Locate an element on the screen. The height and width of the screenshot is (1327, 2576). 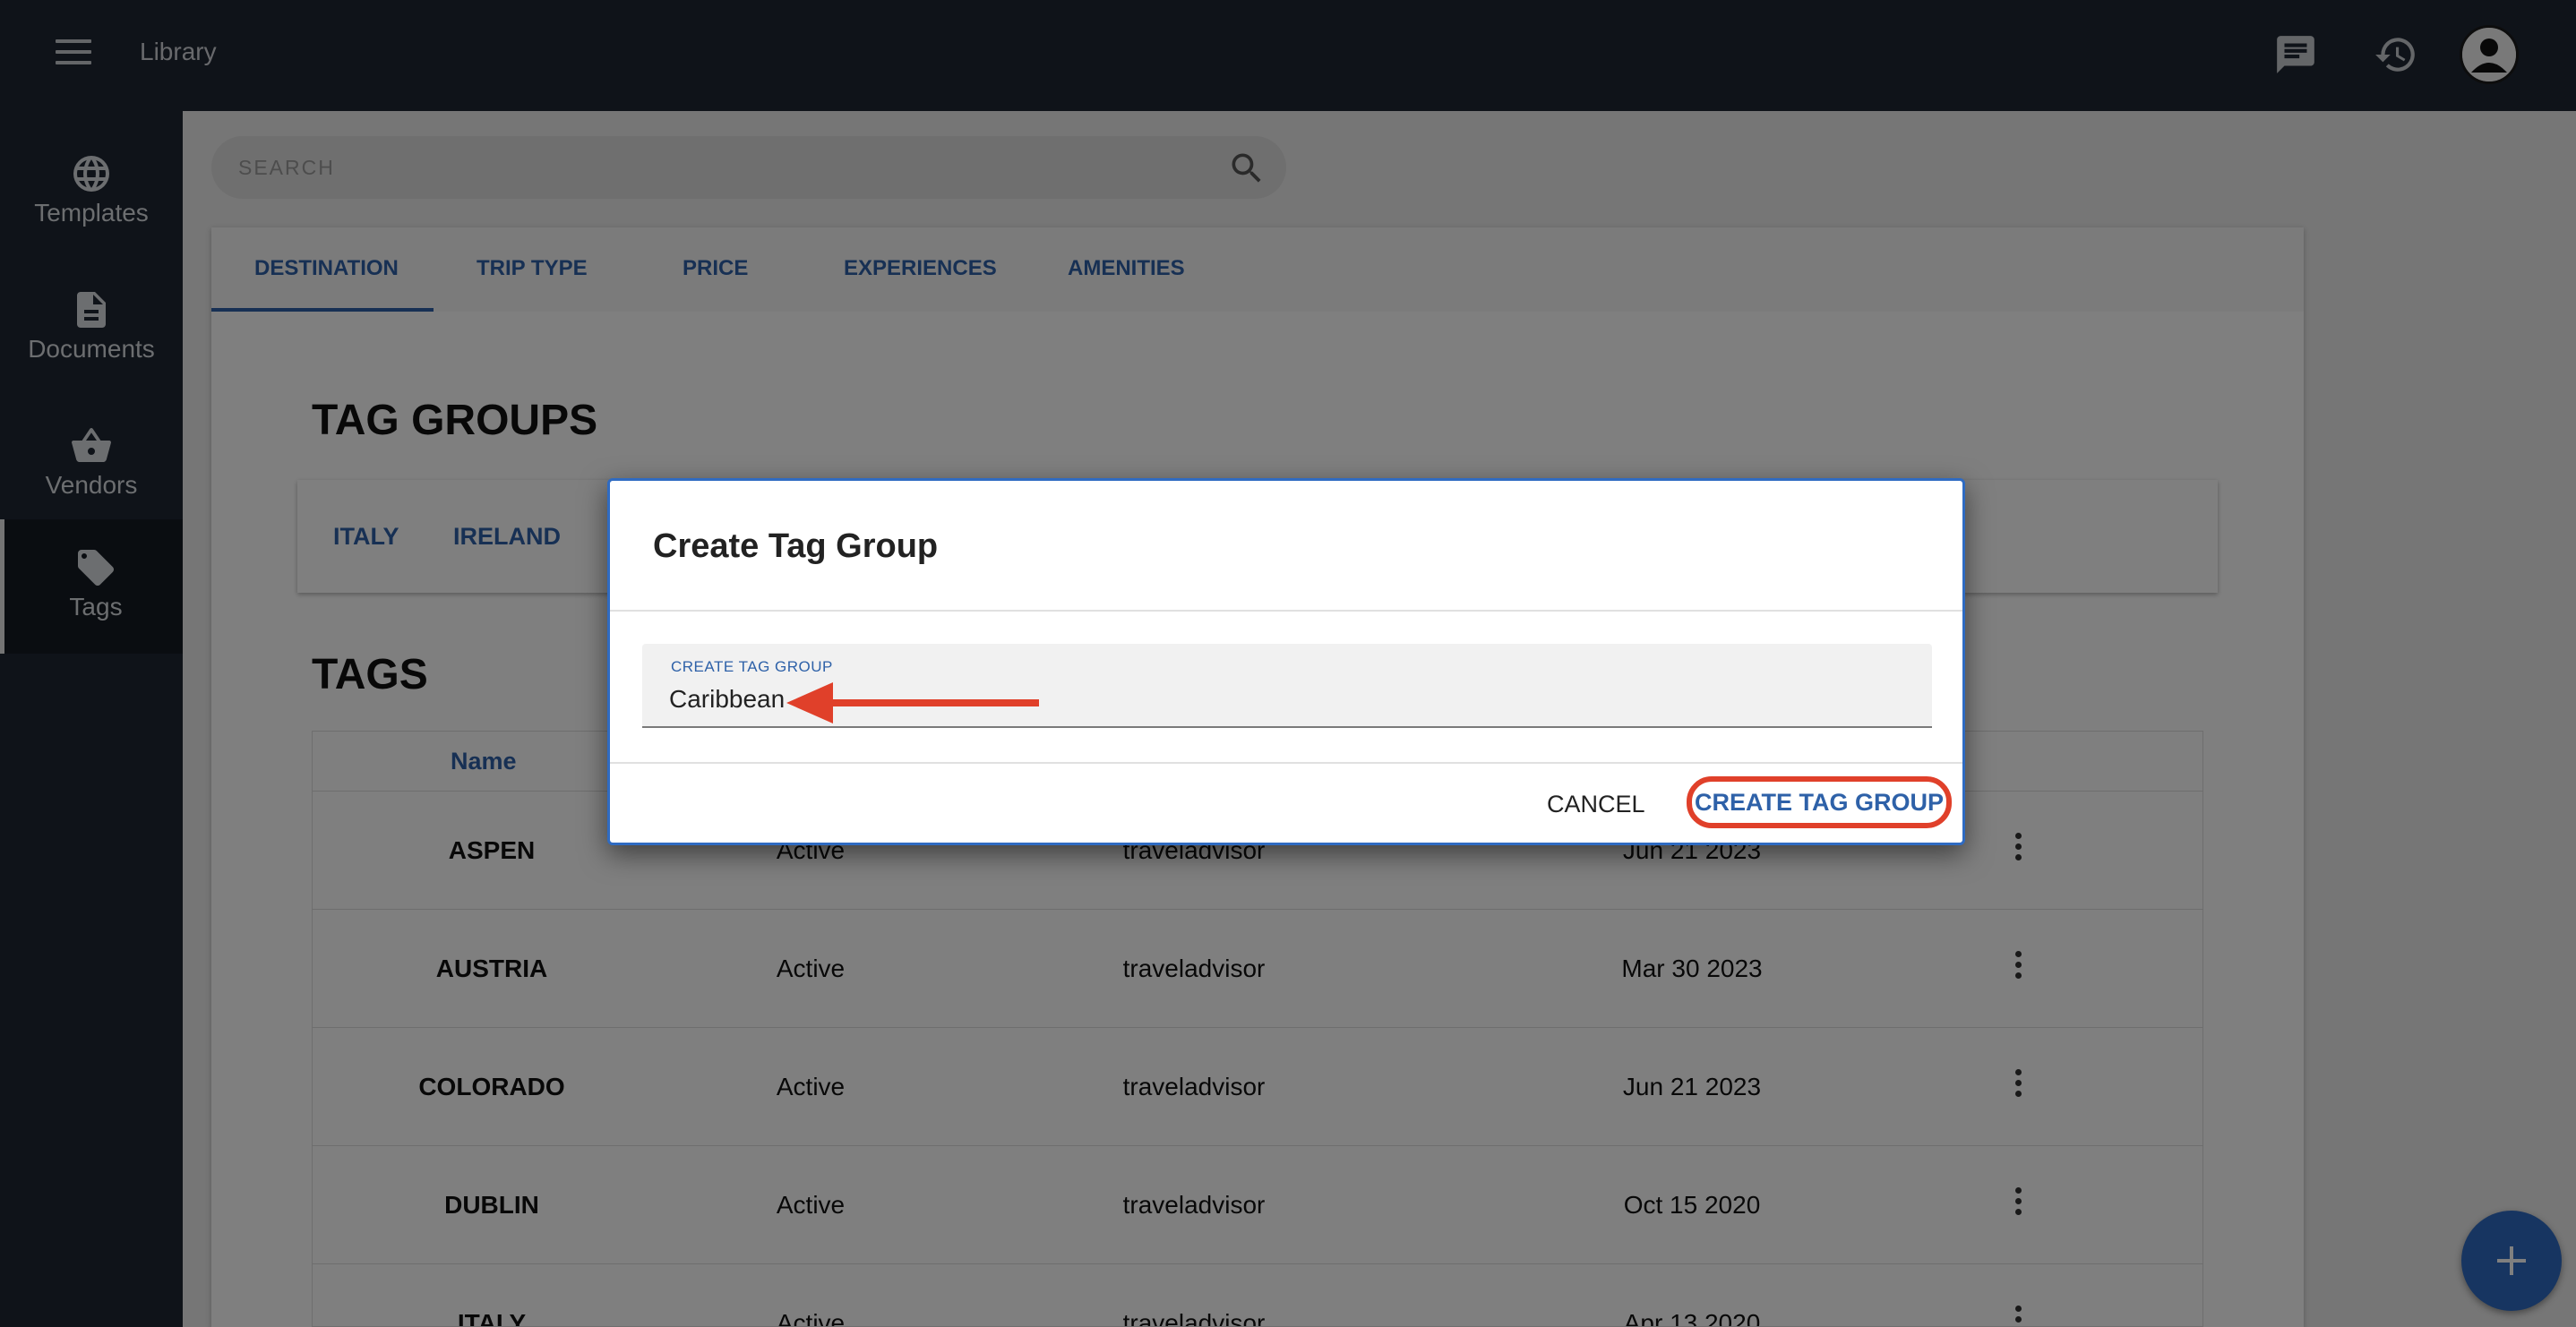
cancel-button: CANCEL is located at coordinates (1596, 804).